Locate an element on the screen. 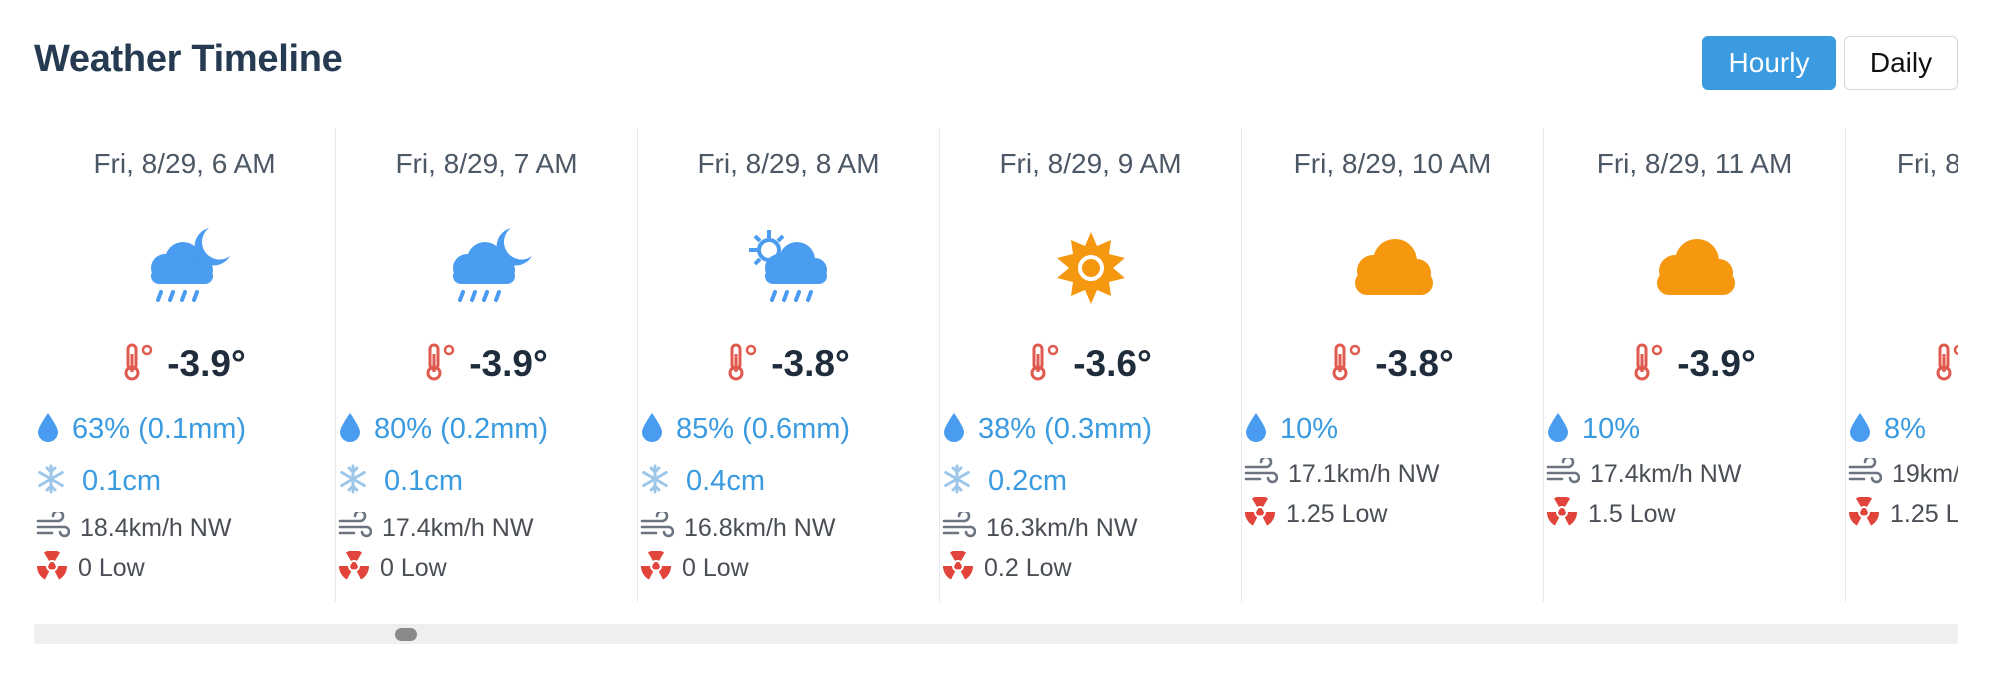  wind-value: 18.4km/h NW is located at coordinates (156, 527).